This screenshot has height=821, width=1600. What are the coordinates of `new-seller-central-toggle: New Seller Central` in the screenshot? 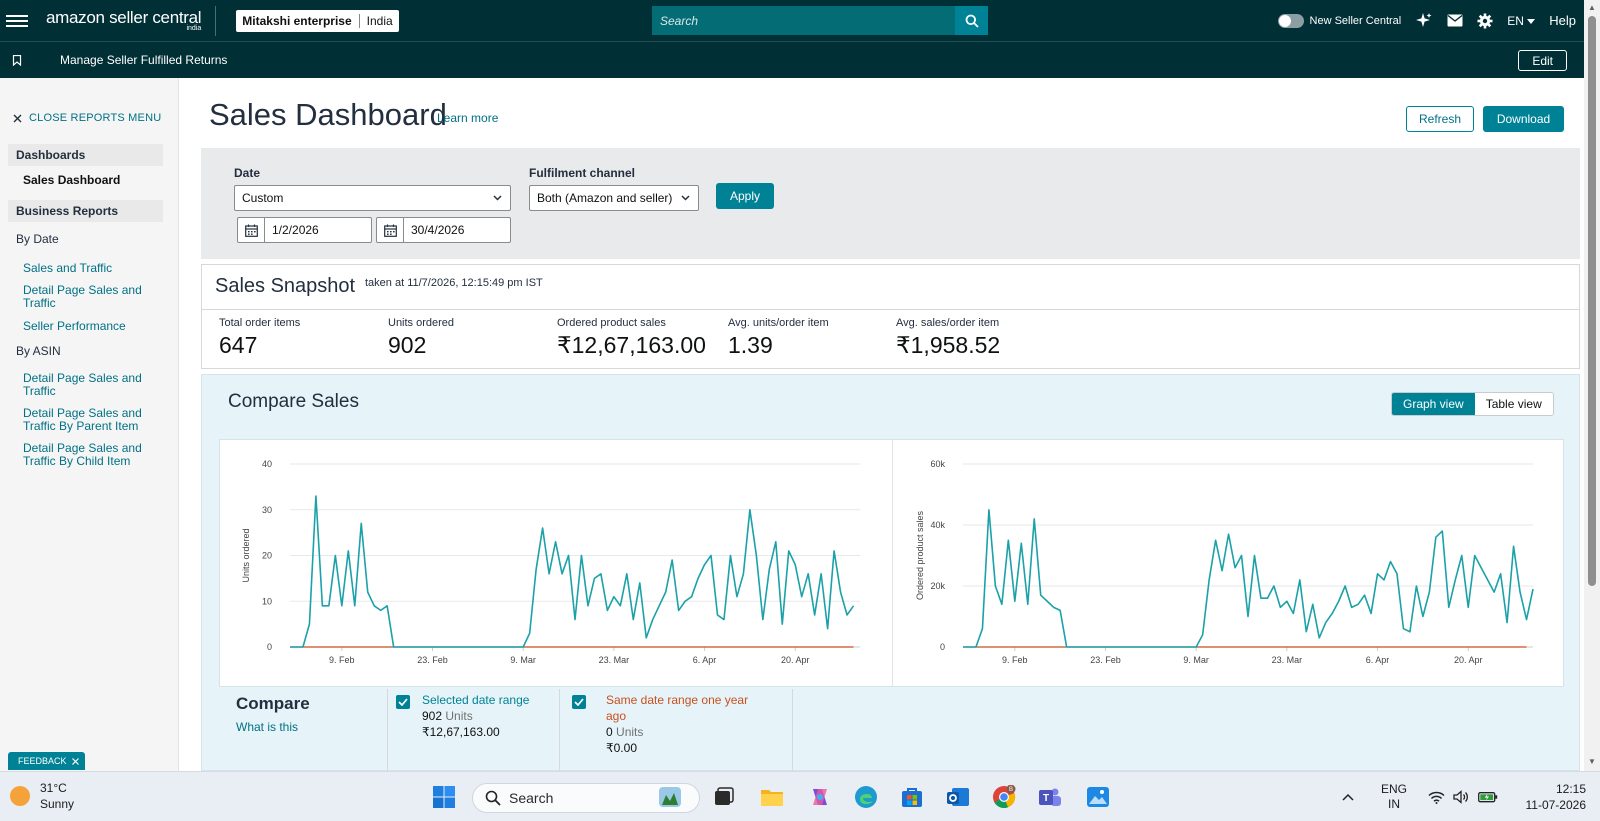 It's located at (1339, 20).